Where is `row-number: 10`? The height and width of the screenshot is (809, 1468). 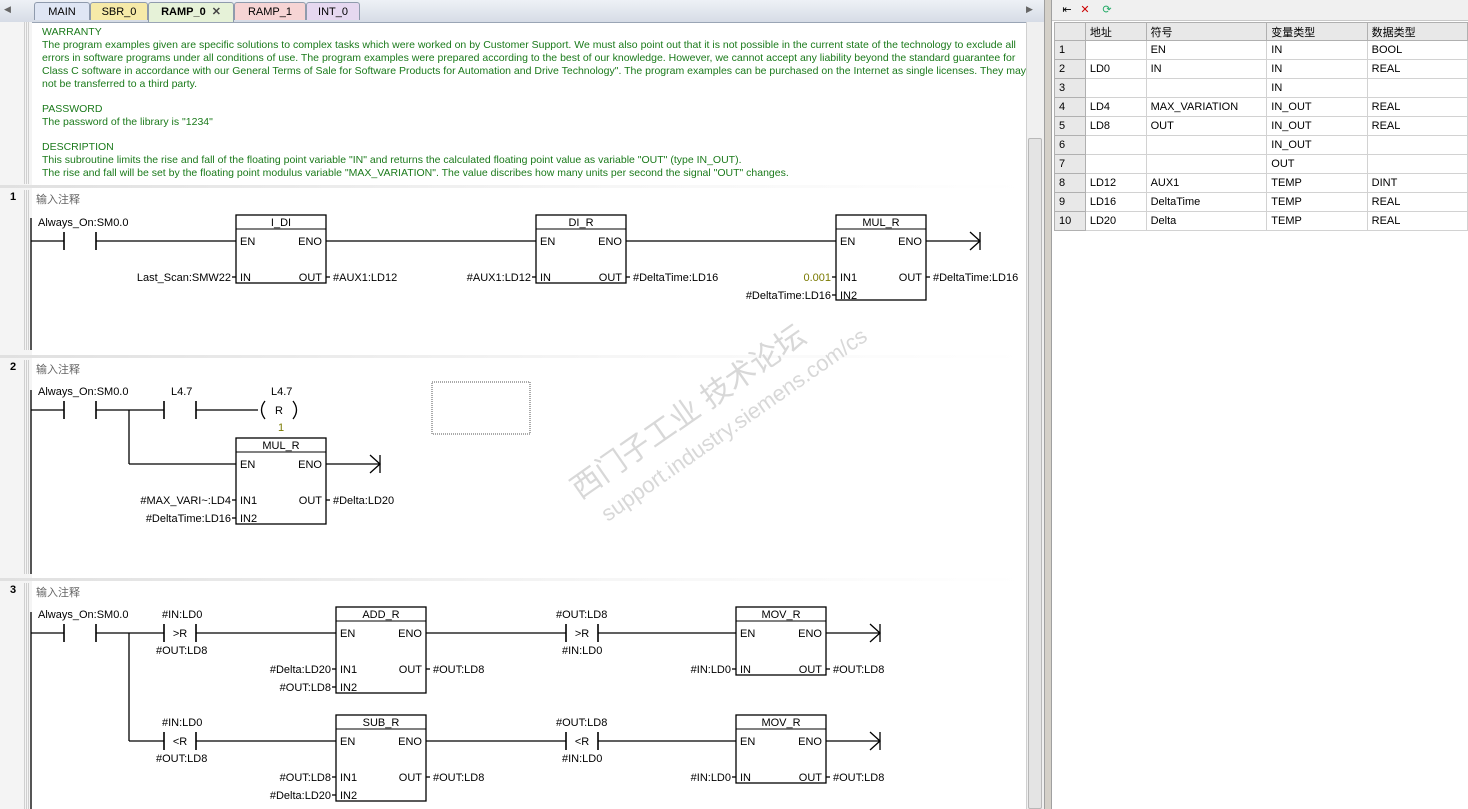 row-number: 10 is located at coordinates (1070, 221).